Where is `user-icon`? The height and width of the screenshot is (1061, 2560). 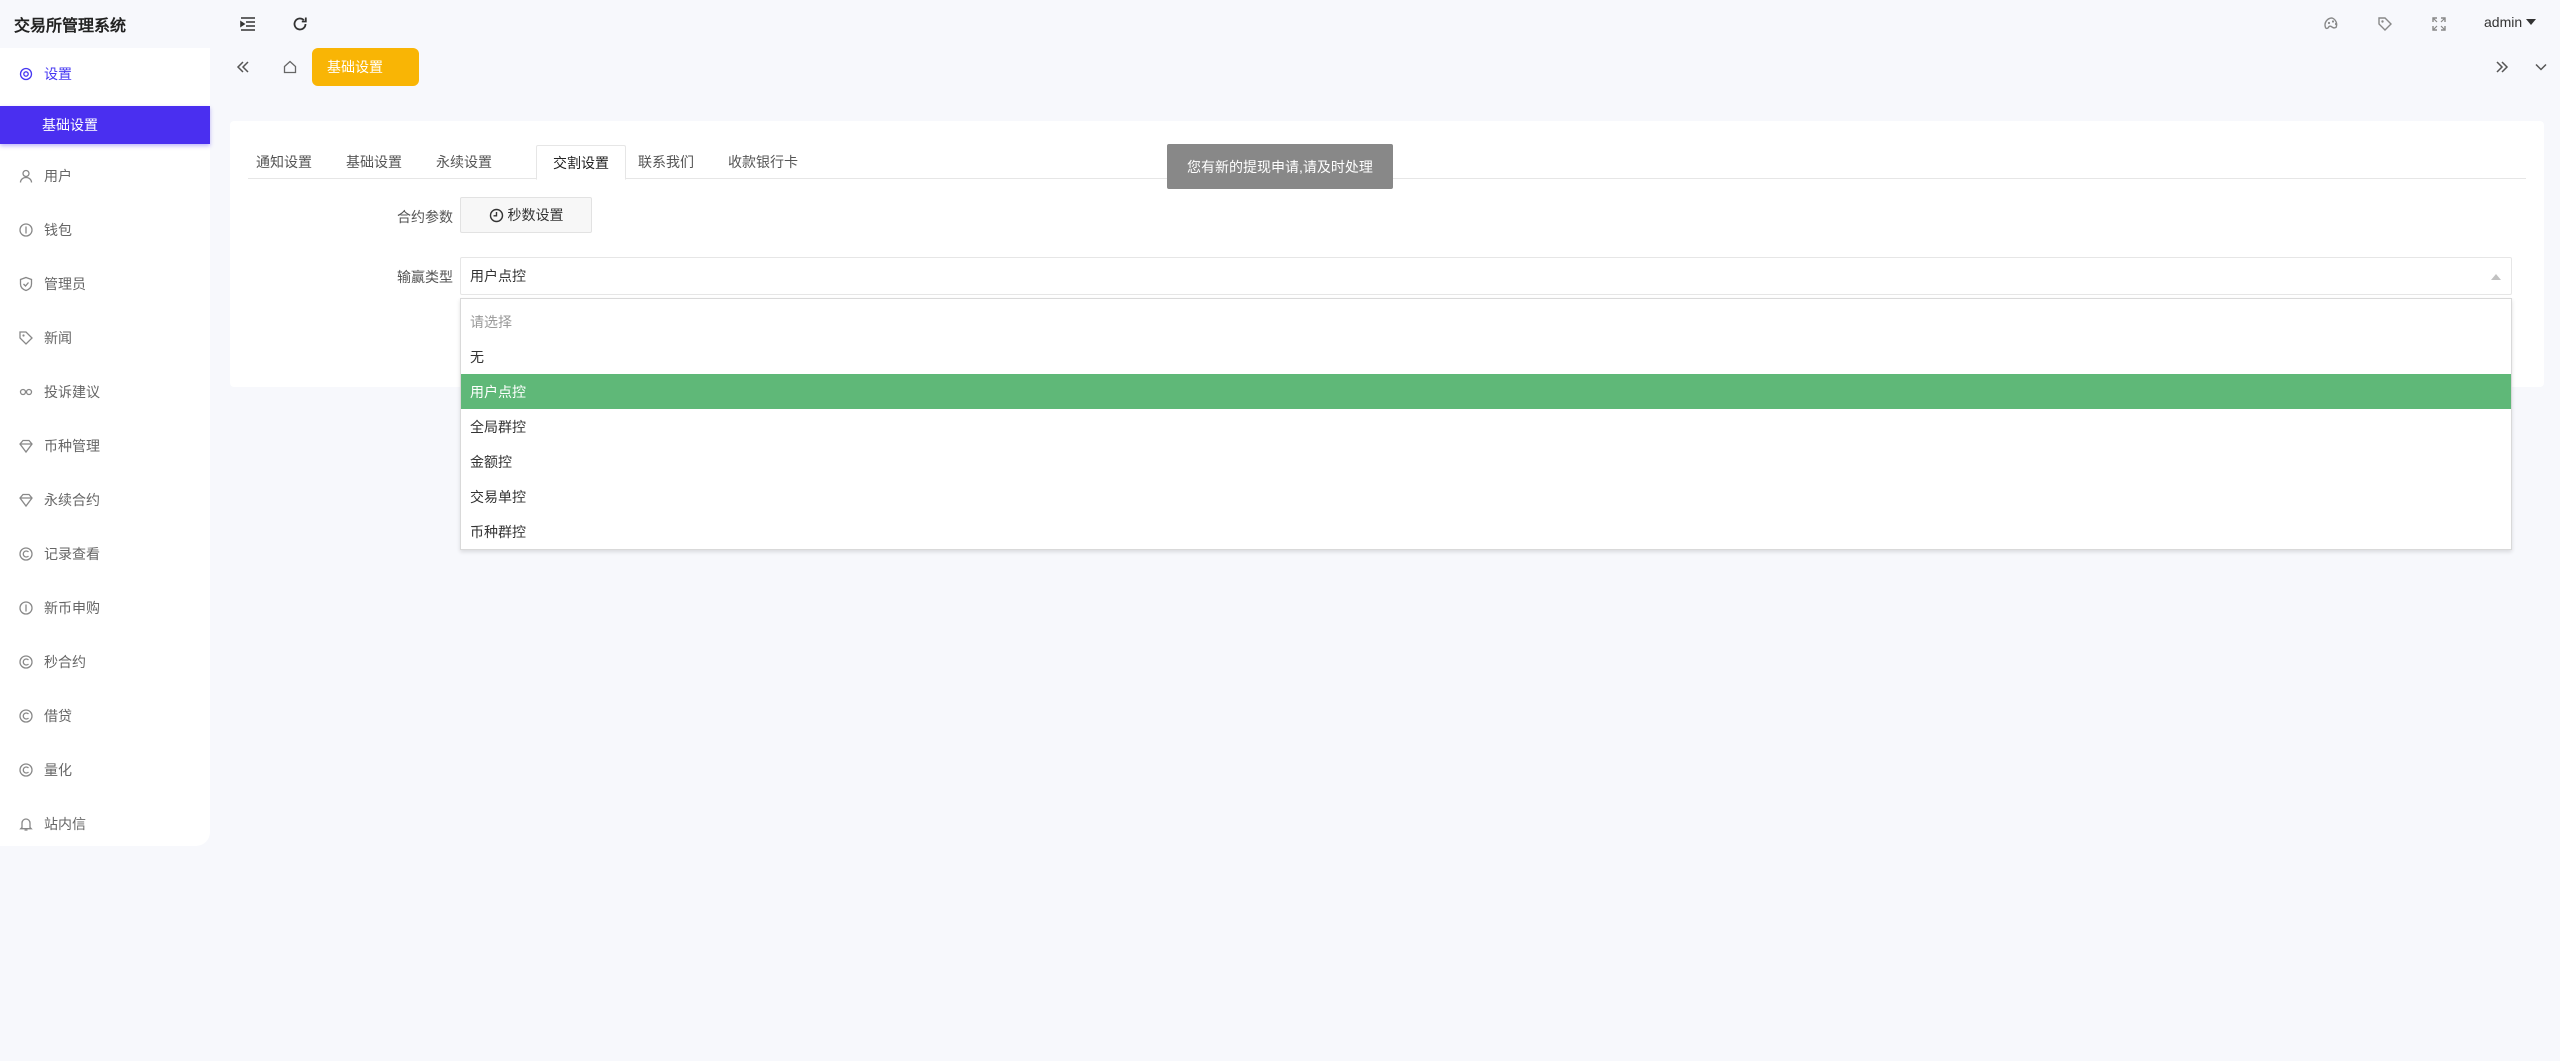
user-icon is located at coordinates (26, 176).